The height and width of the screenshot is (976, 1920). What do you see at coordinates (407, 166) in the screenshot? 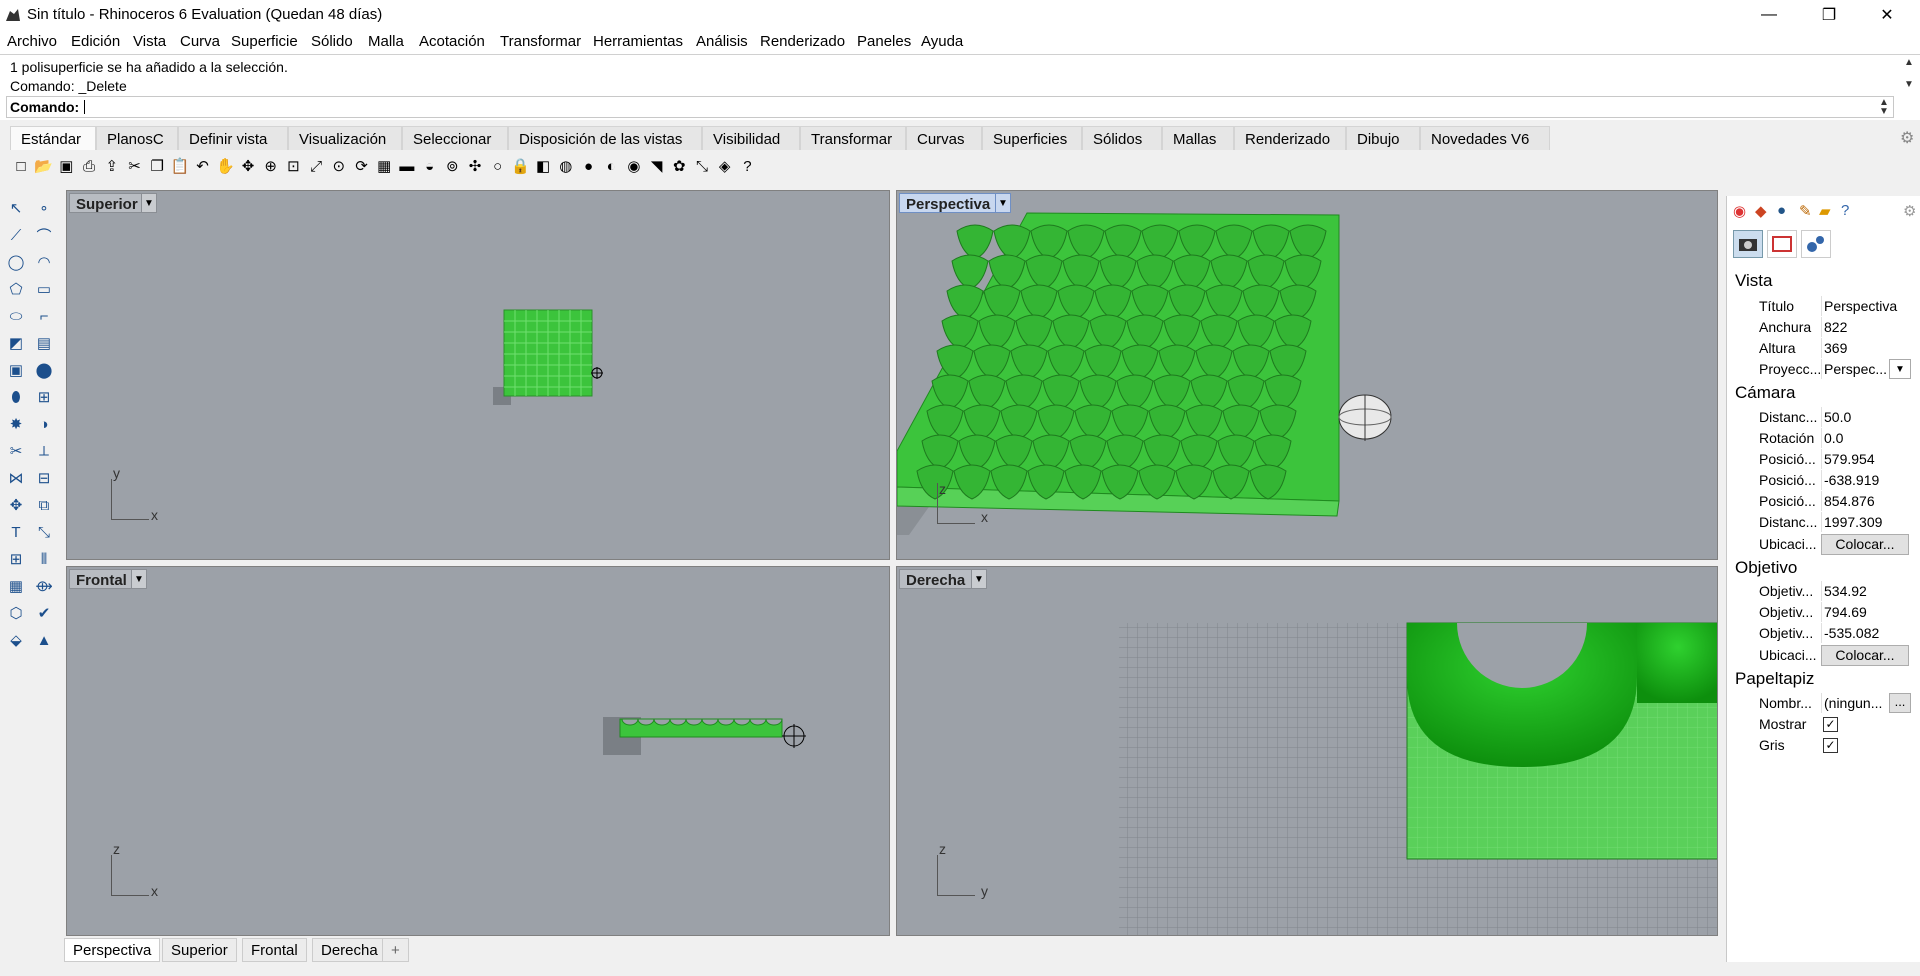
I see `car-icon: ▬` at bounding box center [407, 166].